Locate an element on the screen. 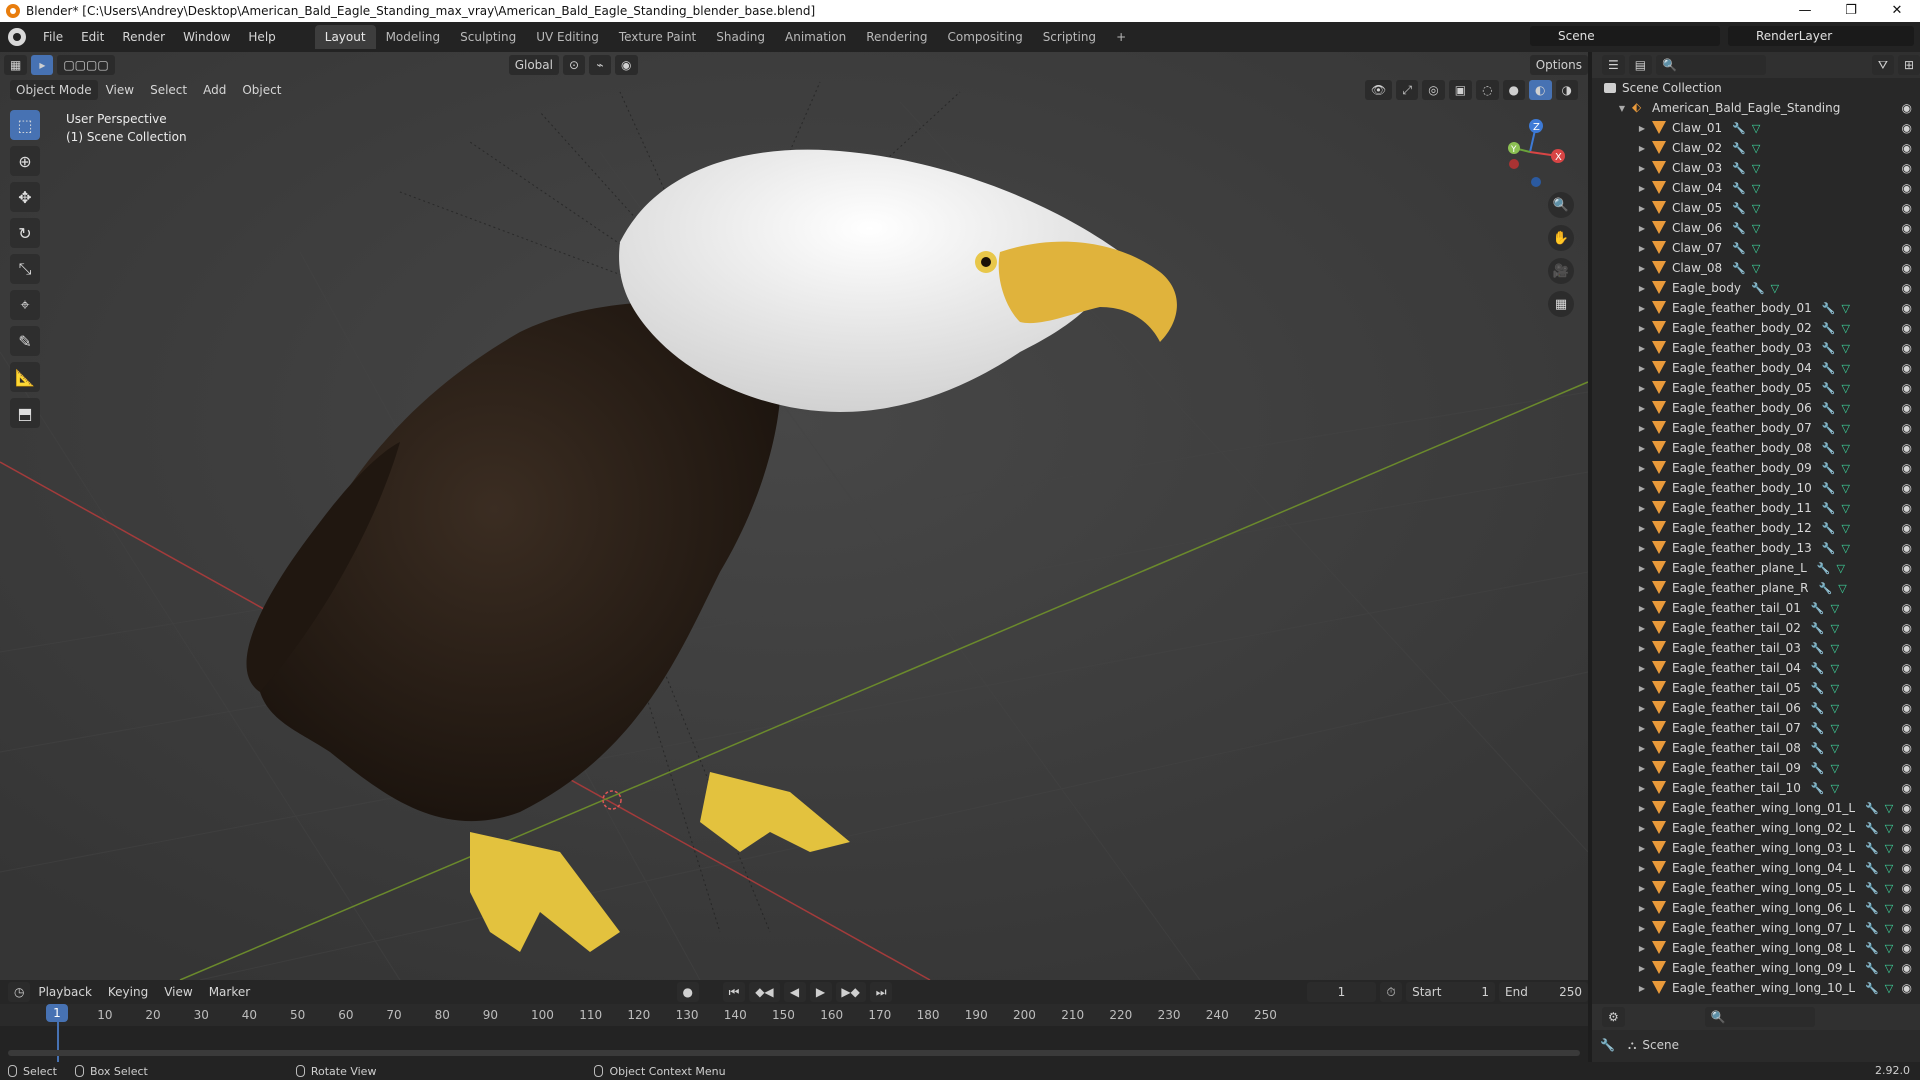  outliner-row: ▶ Eagle_feather_body_10 🔧 ▽ ◉ is located at coordinates (1756, 488).